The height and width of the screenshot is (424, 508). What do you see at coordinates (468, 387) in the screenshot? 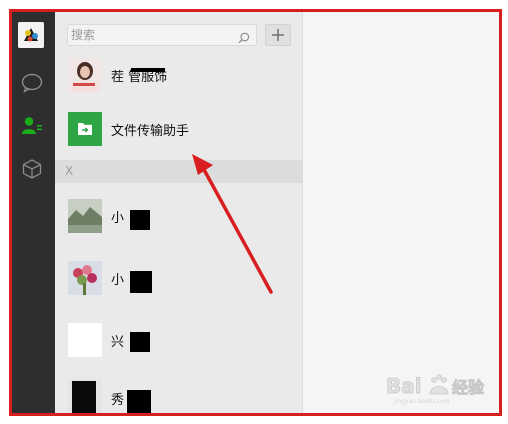
I see `svg-text: 经验` at bounding box center [468, 387].